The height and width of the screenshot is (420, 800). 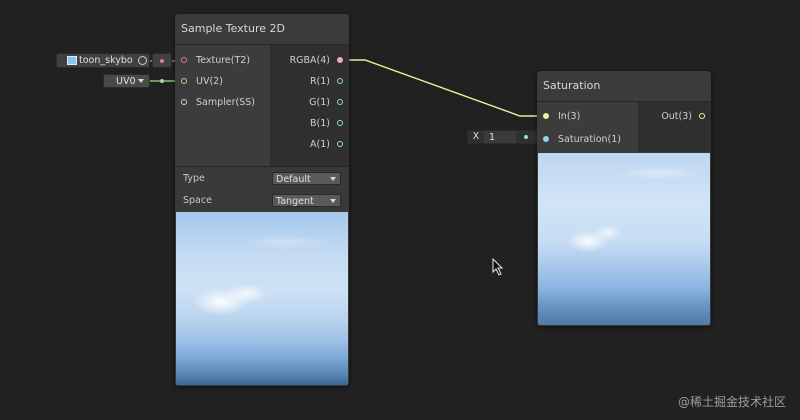 I want to click on space-dropdown: Tangent, so click(x=306, y=200).